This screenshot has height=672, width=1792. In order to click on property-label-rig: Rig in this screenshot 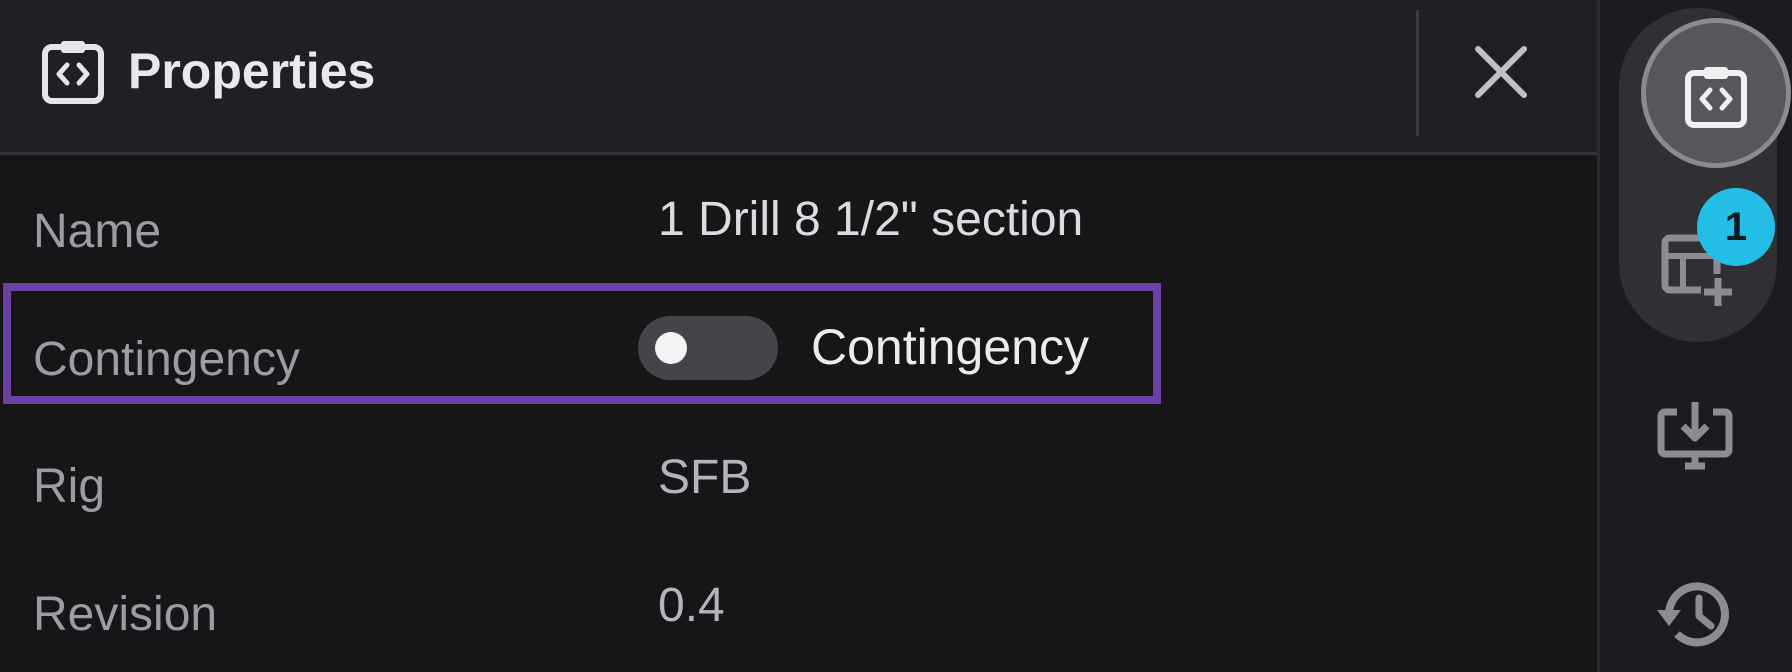, I will do `click(69, 486)`.